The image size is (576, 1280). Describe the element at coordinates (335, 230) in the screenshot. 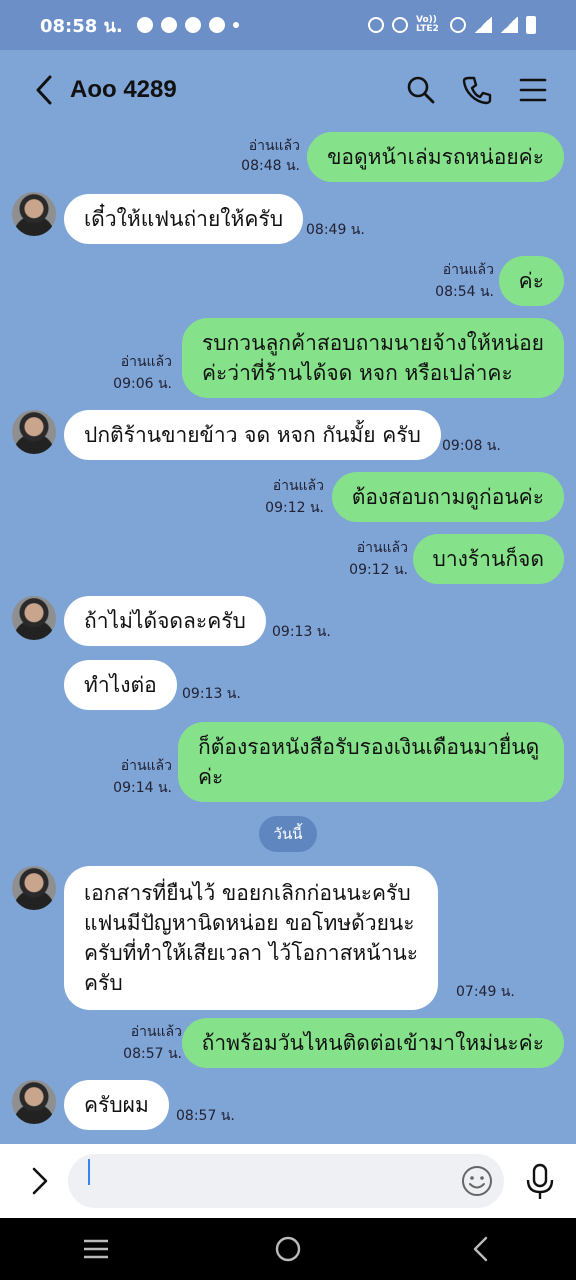

I see `message-time: 08:49 น.` at that location.